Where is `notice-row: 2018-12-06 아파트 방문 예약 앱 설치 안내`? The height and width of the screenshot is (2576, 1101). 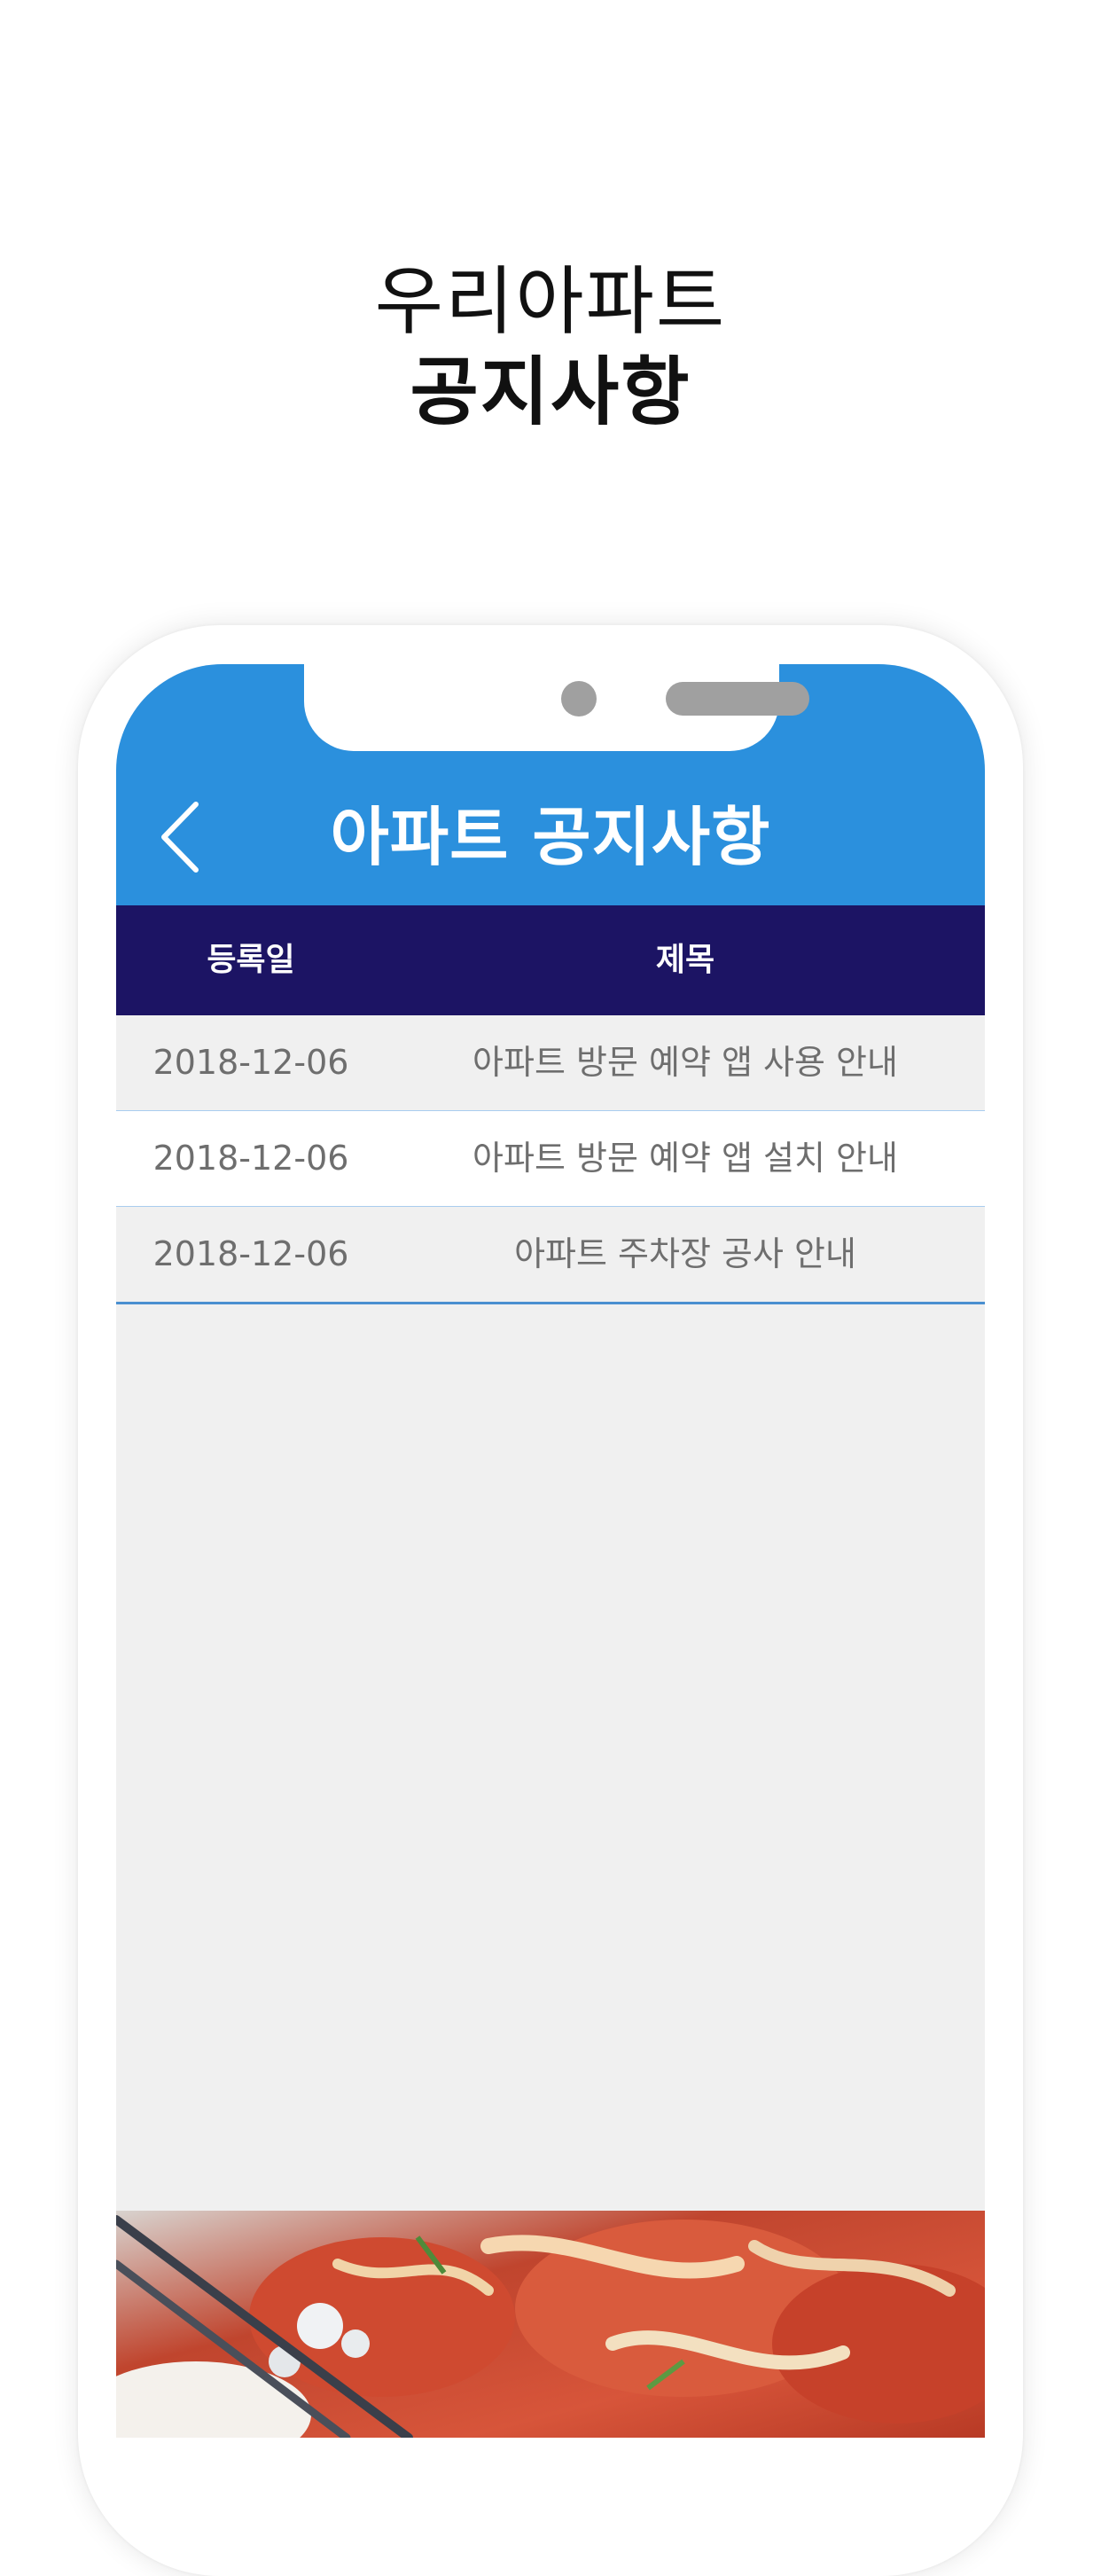
notice-row: 2018-12-06 아파트 방문 예약 앱 설치 안내 is located at coordinates (550, 1159).